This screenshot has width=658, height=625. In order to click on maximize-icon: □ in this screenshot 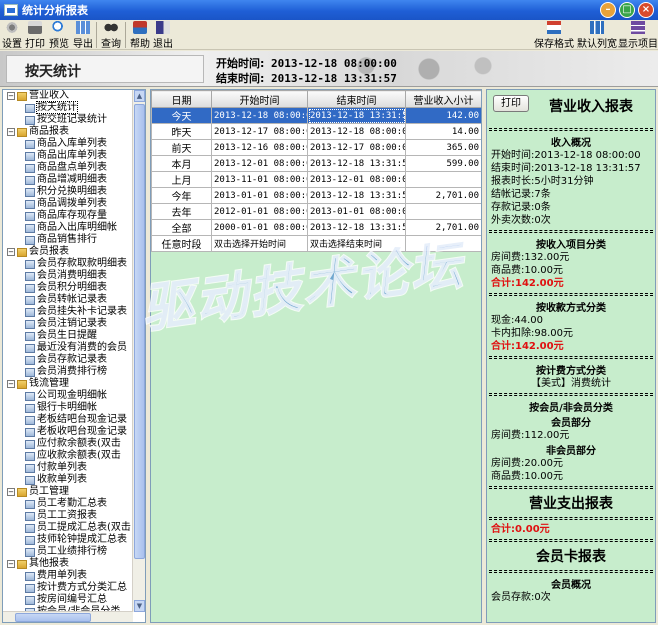, I will do `click(627, 10)`.